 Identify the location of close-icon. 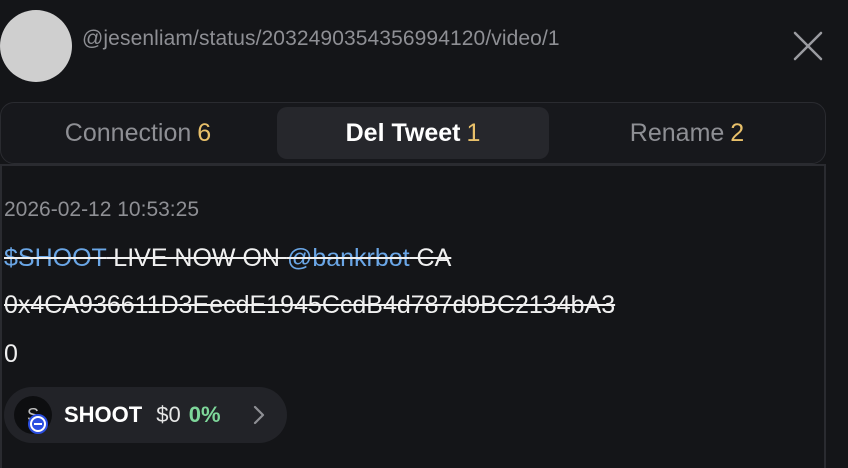
(808, 46).